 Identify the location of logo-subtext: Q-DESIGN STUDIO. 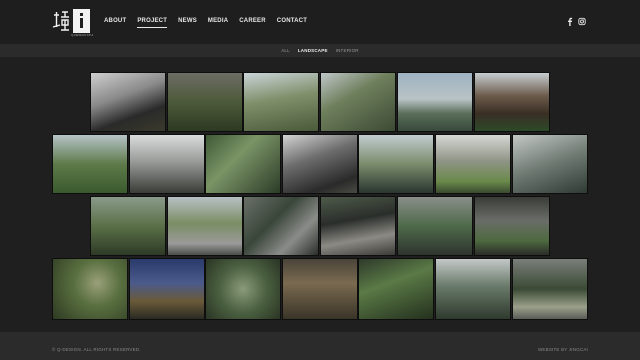
(82, 35).